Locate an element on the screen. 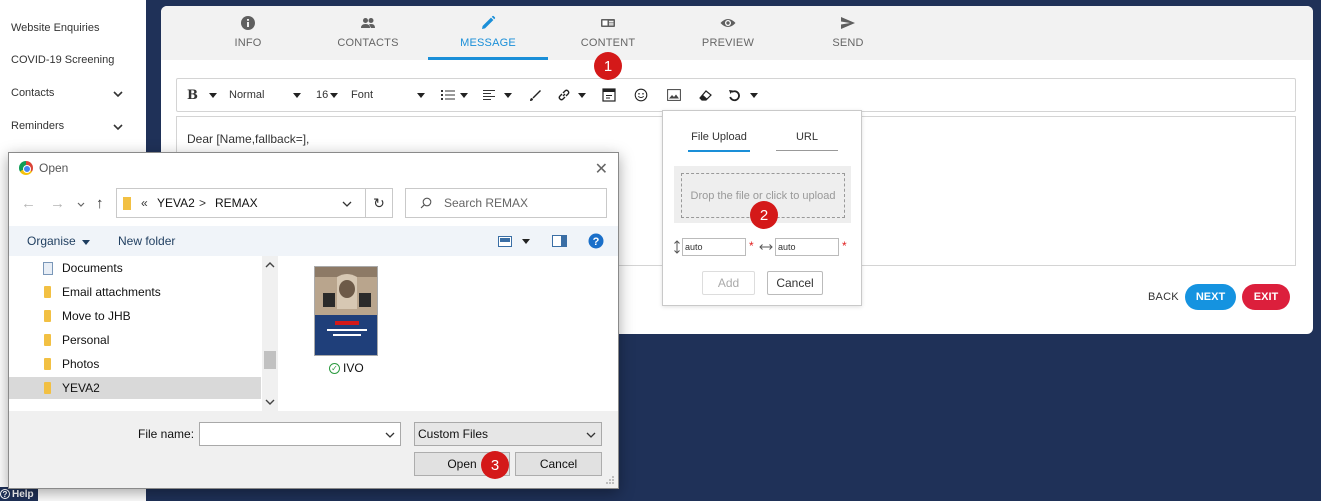  color-button is located at coordinates (535, 95).